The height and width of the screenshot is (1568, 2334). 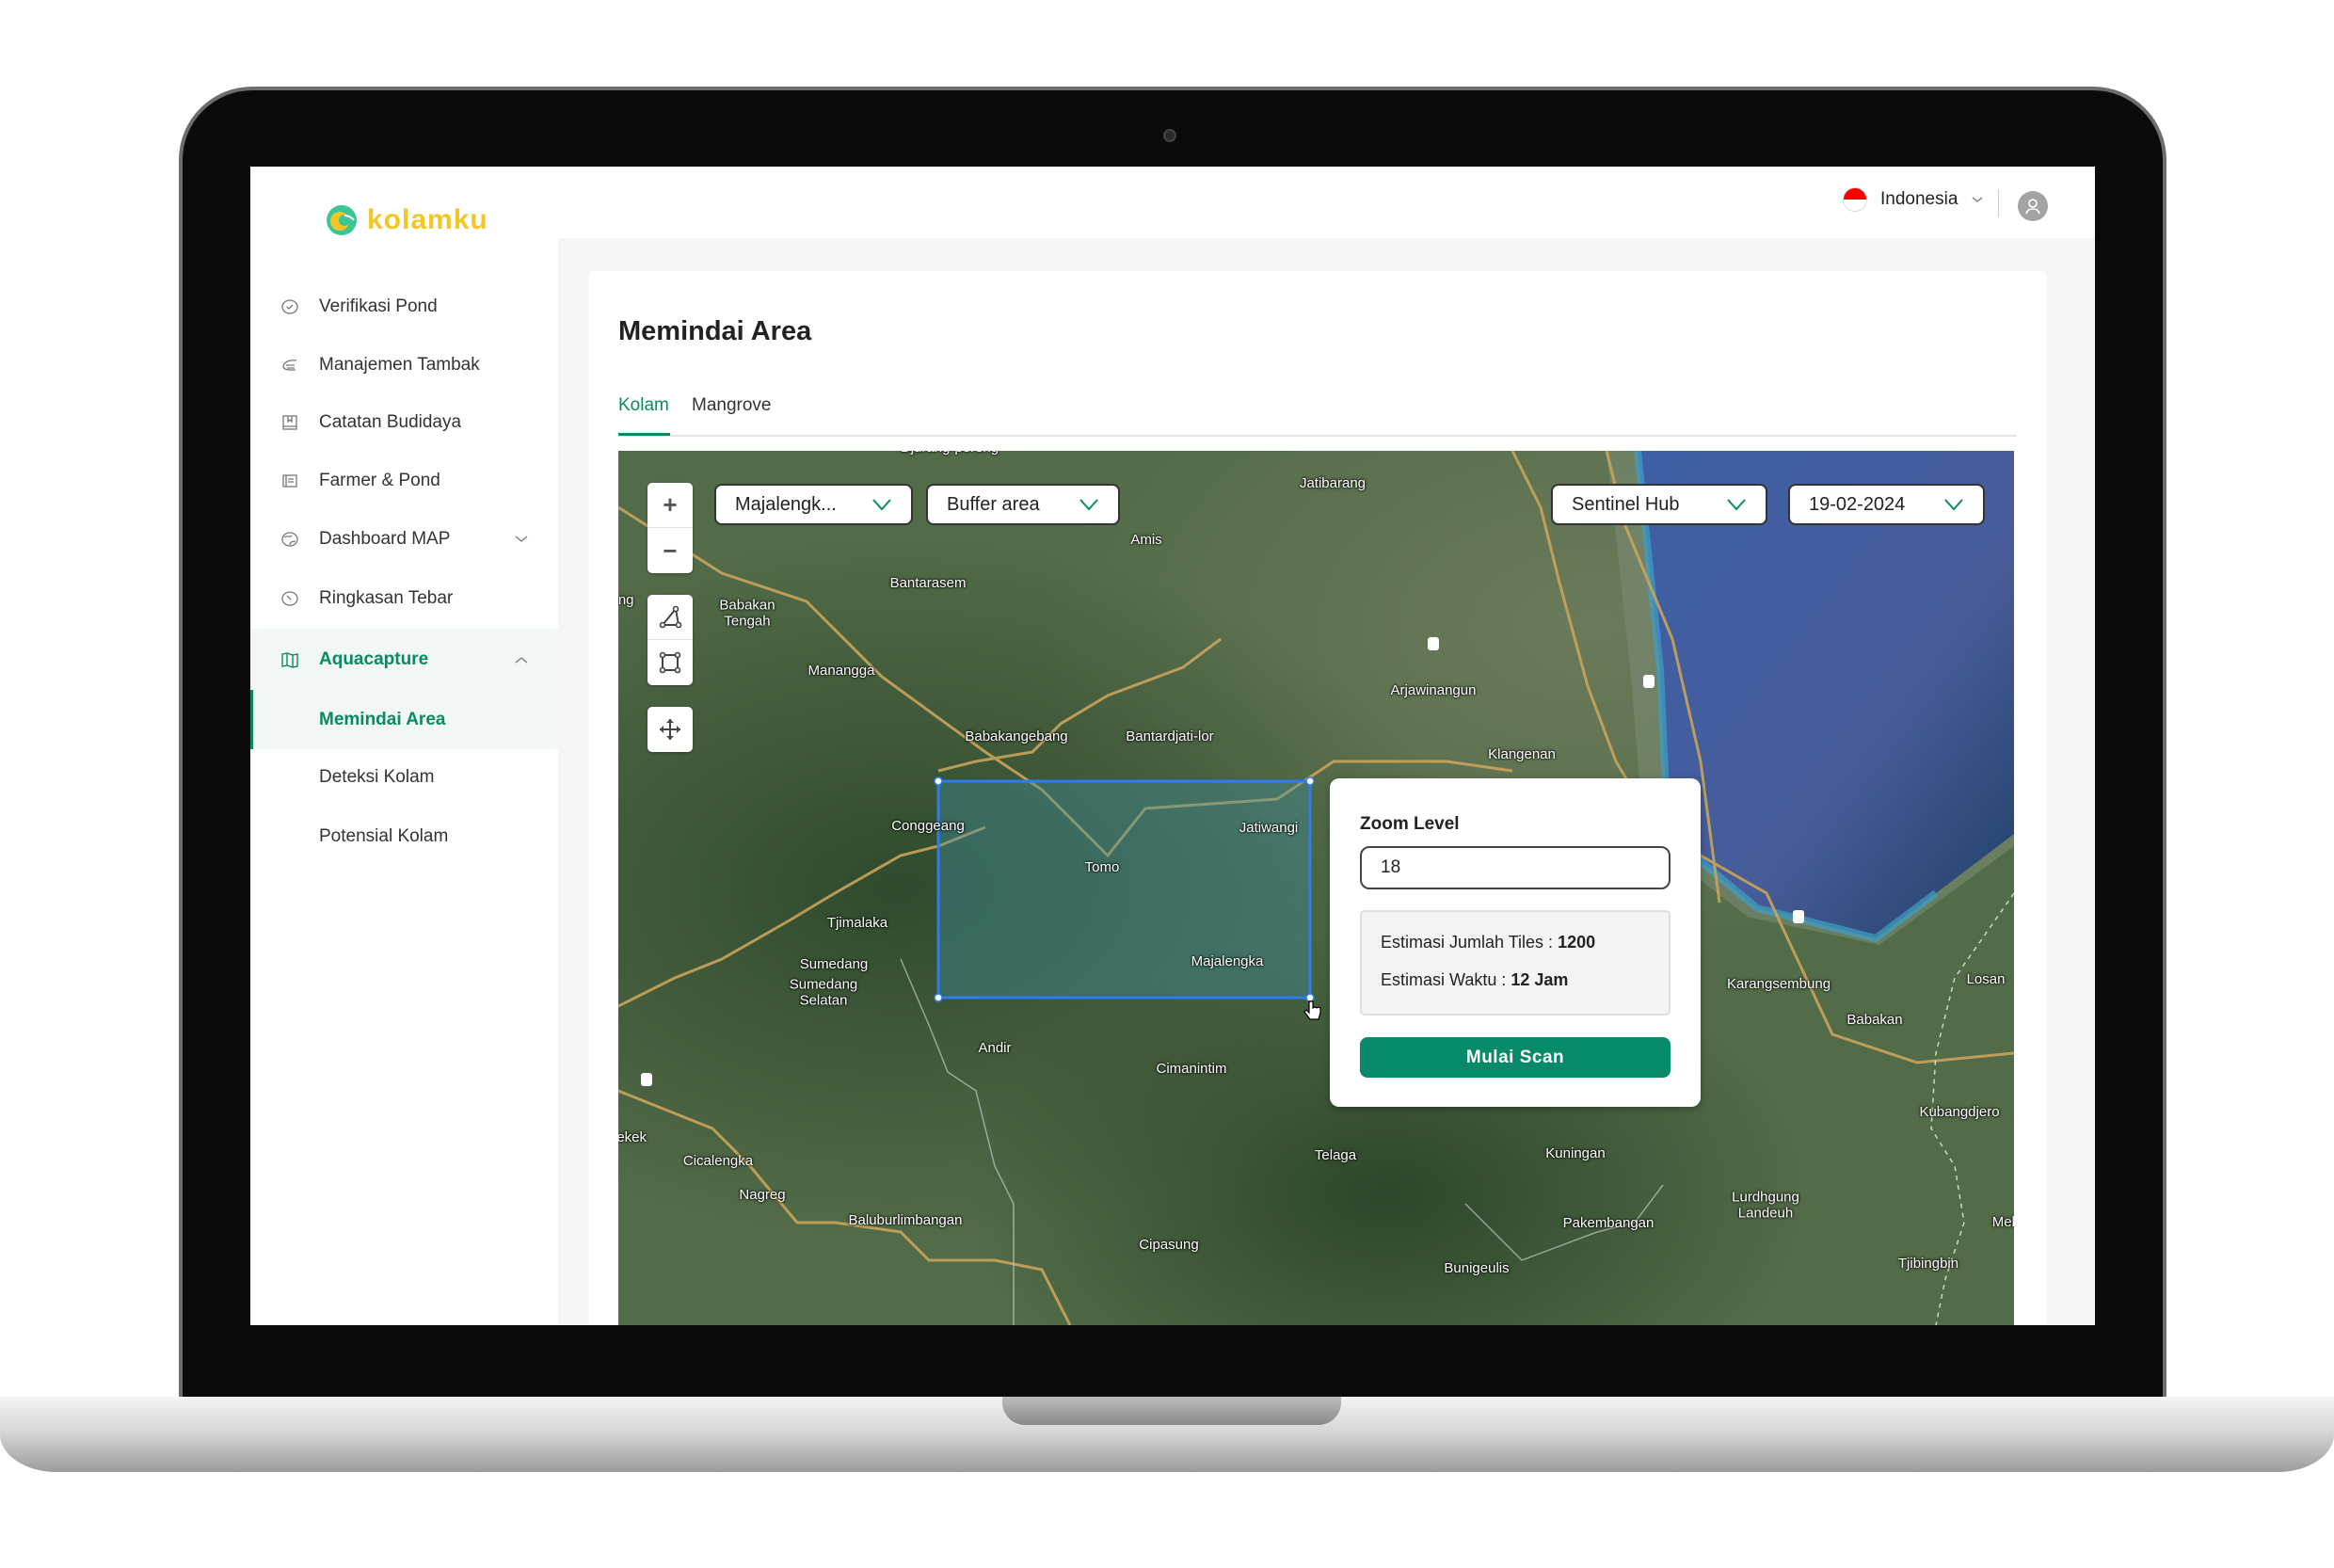 I want to click on map-place-label: Arjawinangun, so click(x=1433, y=689).